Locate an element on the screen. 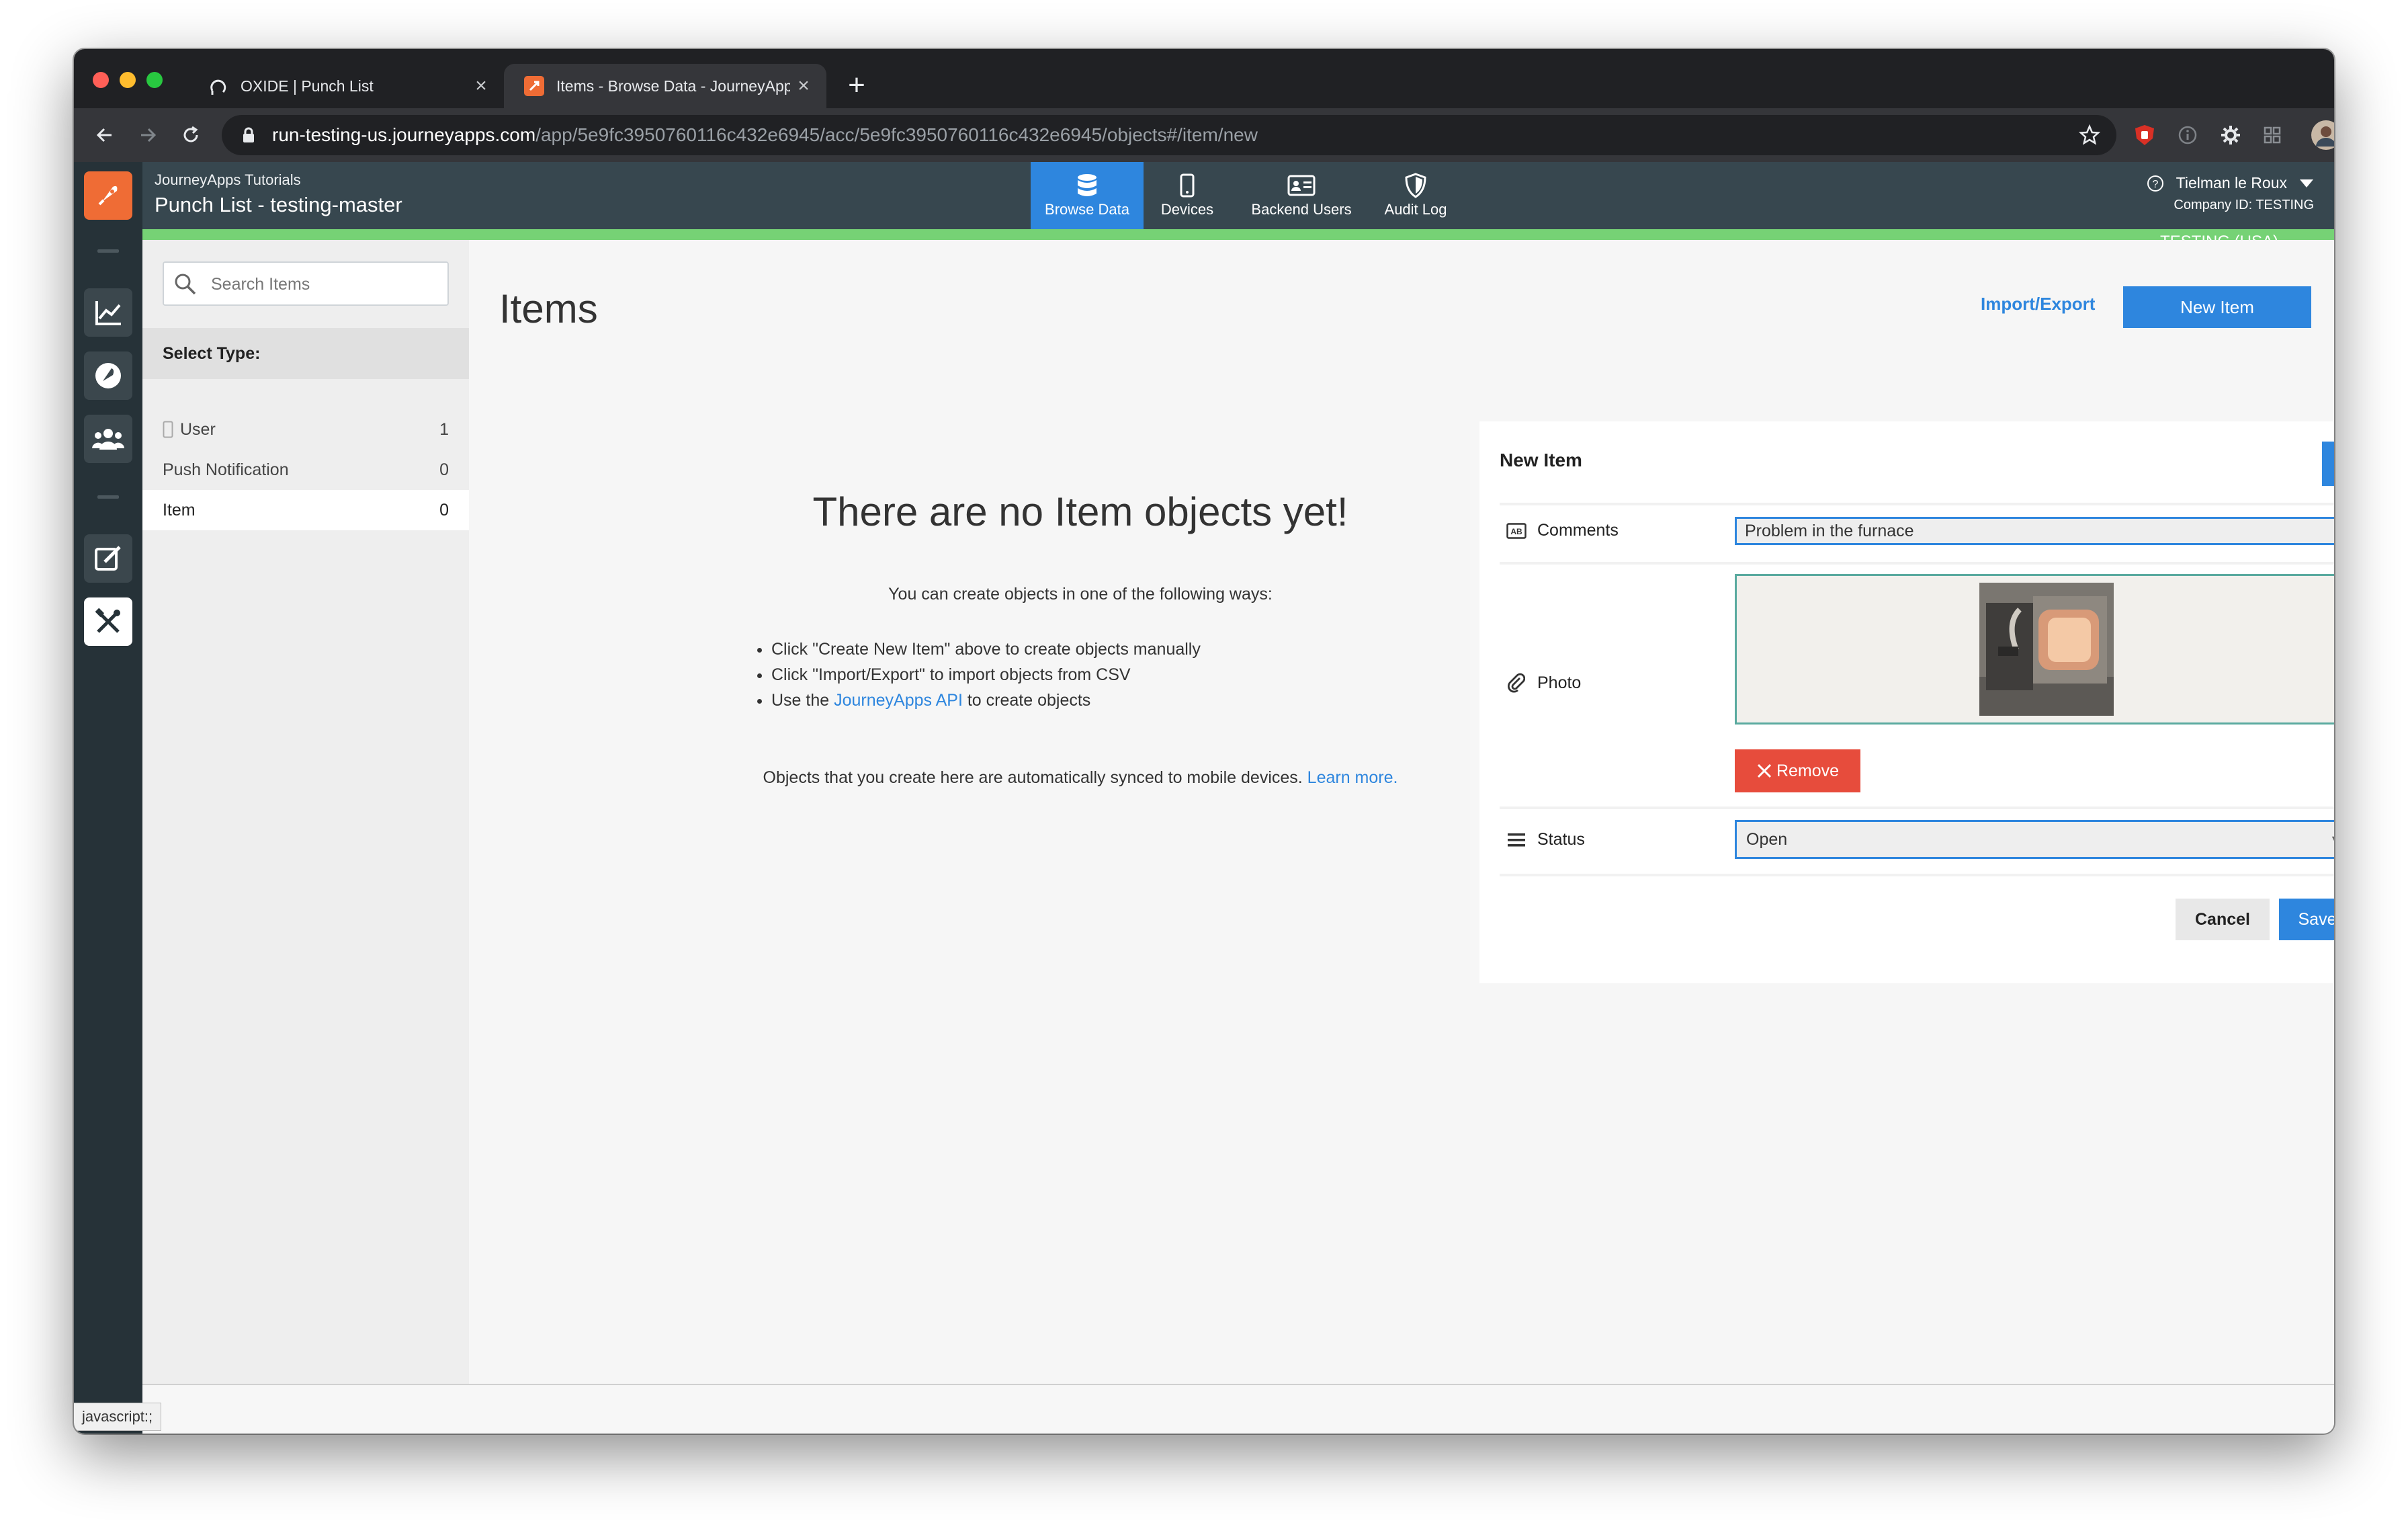 The width and height of the screenshot is (2408, 1531). api-suffix: to create objects is located at coordinates (1026, 700).